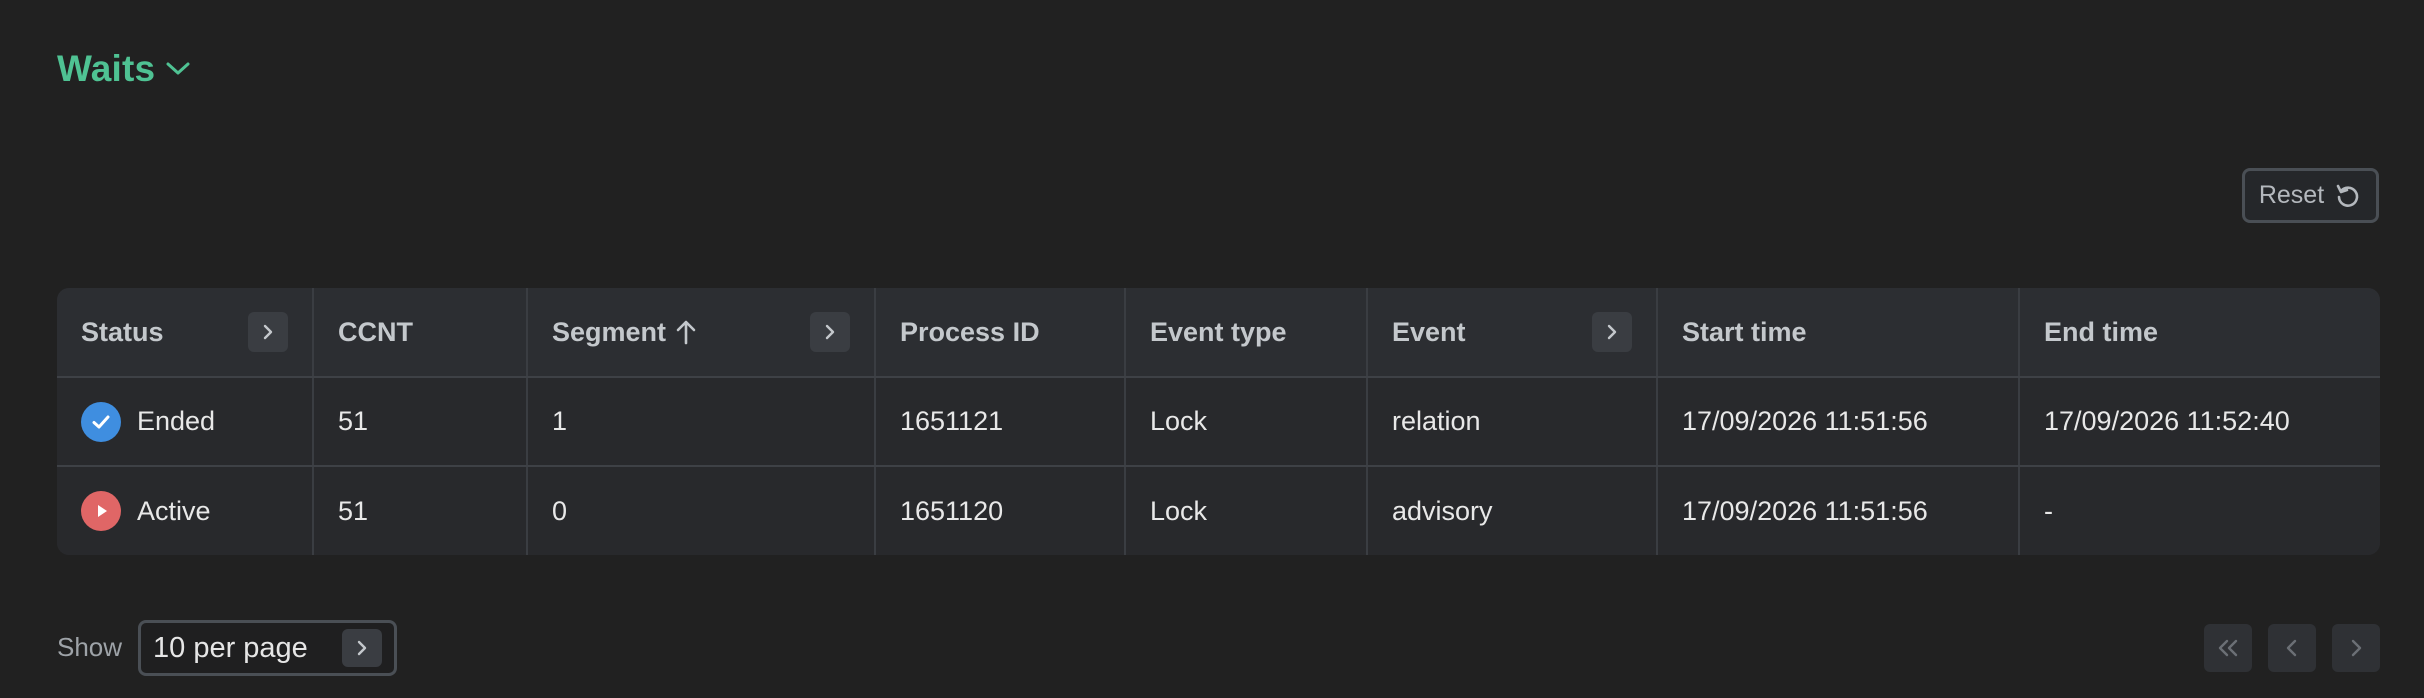  What do you see at coordinates (1429, 331) in the screenshot?
I see `column-label: Event` at bounding box center [1429, 331].